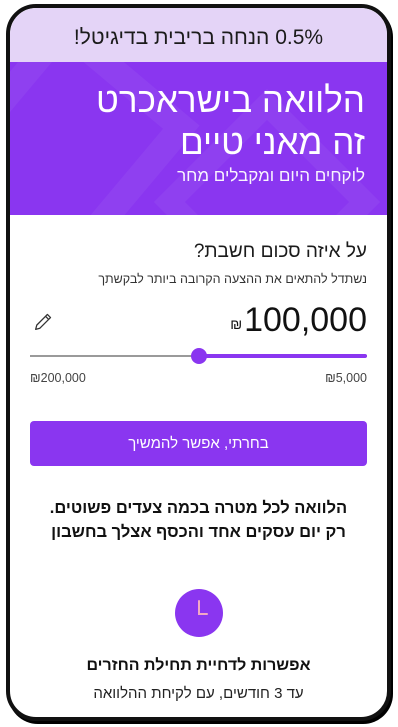 The width and height of the screenshot is (398, 727). What do you see at coordinates (58, 378) in the screenshot?
I see `slider-max-label: ₪200,000` at bounding box center [58, 378].